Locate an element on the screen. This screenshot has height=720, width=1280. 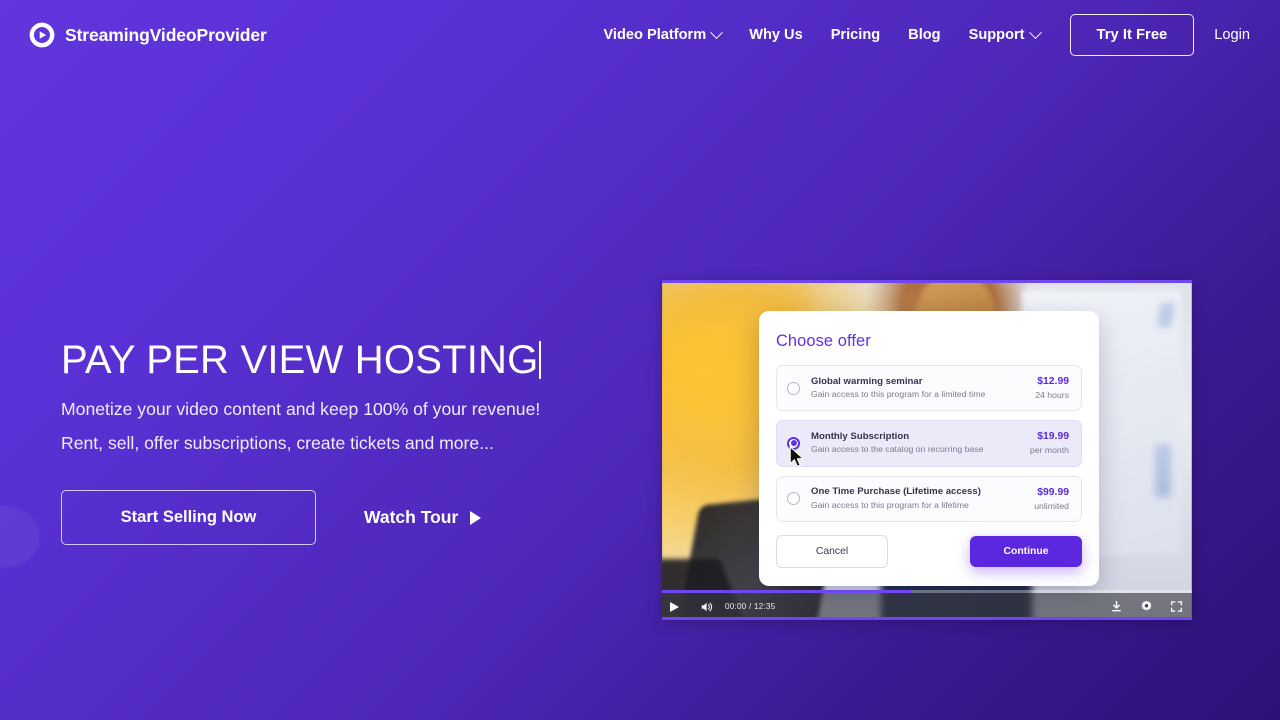
nav-item-video-platform: Video Platform is located at coordinates (662, 35).